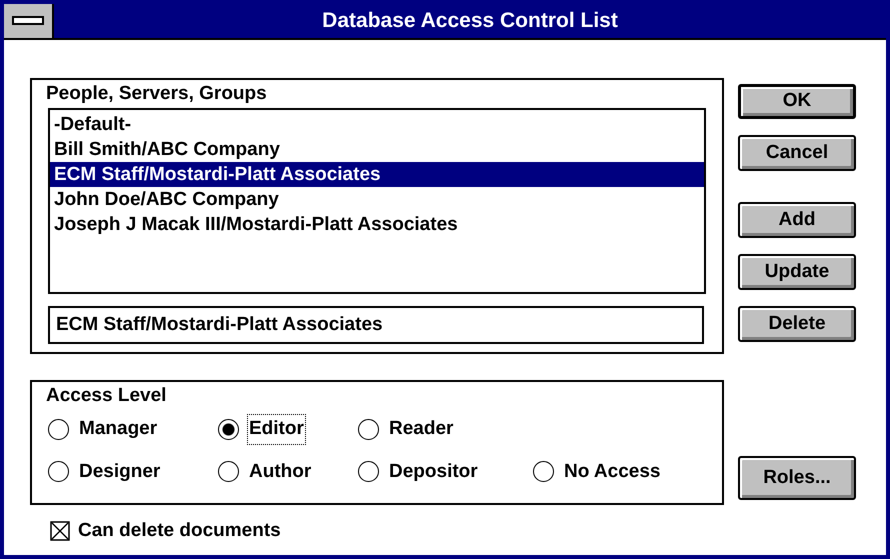  Describe the element at coordinates (280, 472) in the screenshot. I see `radio-label: Author` at that location.